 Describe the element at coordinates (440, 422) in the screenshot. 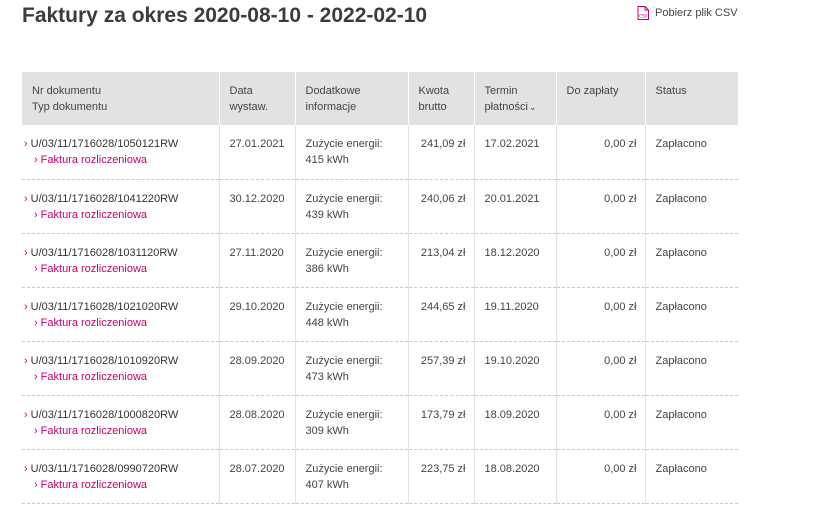

I see `cell-gross-amount: 173,79 zł` at that location.